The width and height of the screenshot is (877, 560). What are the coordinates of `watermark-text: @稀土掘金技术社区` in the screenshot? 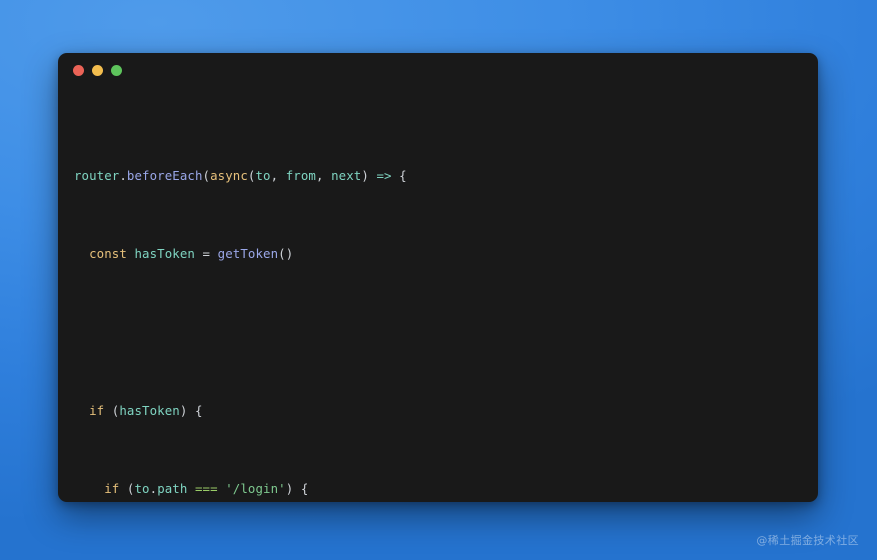 It's located at (807, 540).